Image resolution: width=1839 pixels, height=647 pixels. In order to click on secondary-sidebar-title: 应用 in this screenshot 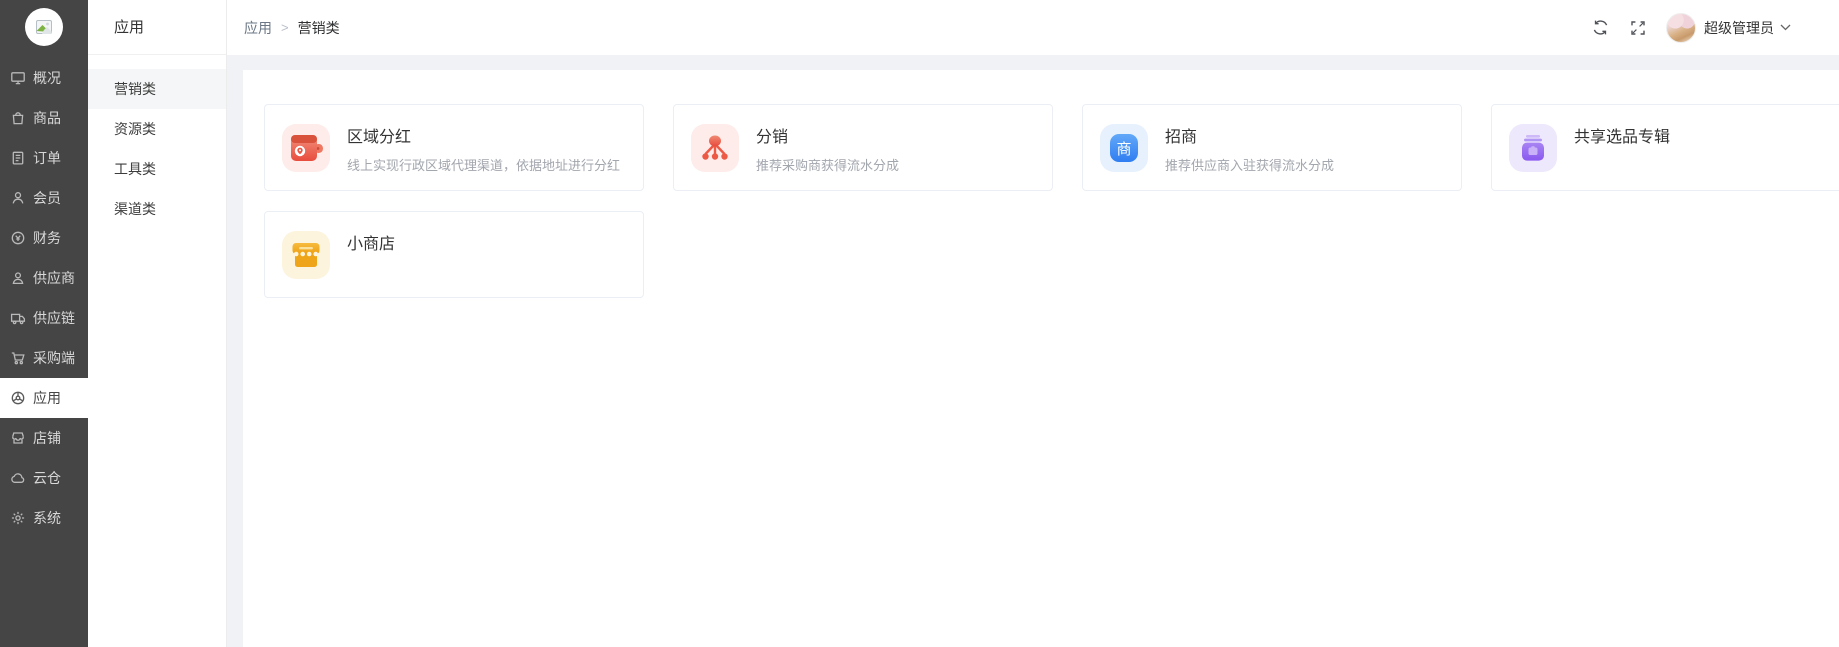, I will do `click(157, 27)`.